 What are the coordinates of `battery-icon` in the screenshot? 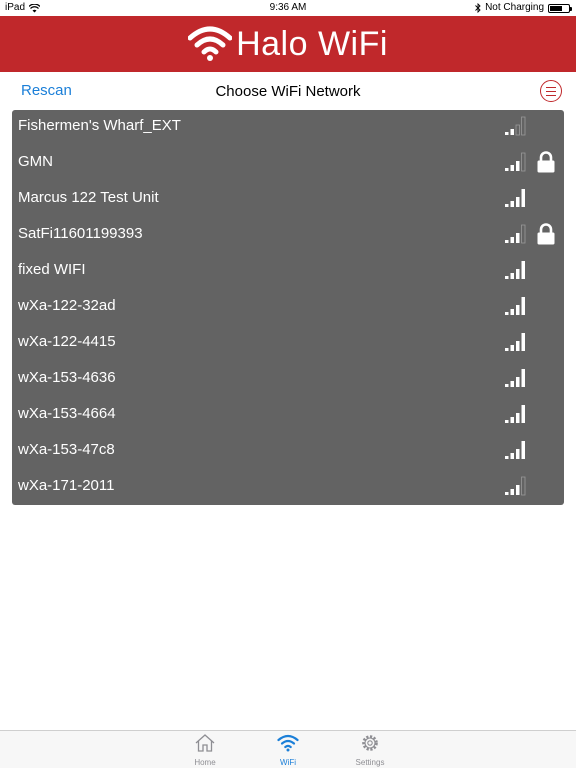 It's located at (560, 8).